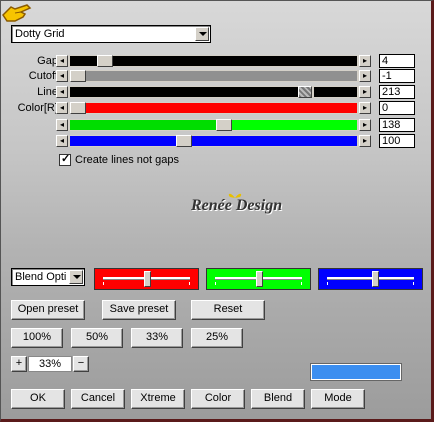 This screenshot has height=422, width=436. What do you see at coordinates (397, 92) in the screenshot?
I see `line-value-field: 213` at bounding box center [397, 92].